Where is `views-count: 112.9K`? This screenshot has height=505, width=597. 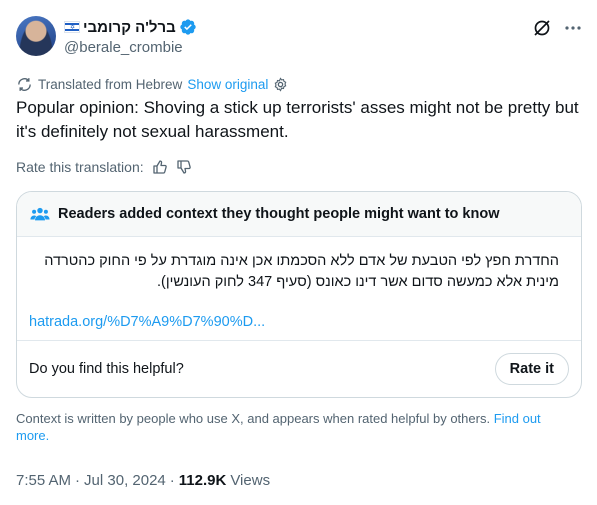 views-count: 112.9K is located at coordinates (202, 480).